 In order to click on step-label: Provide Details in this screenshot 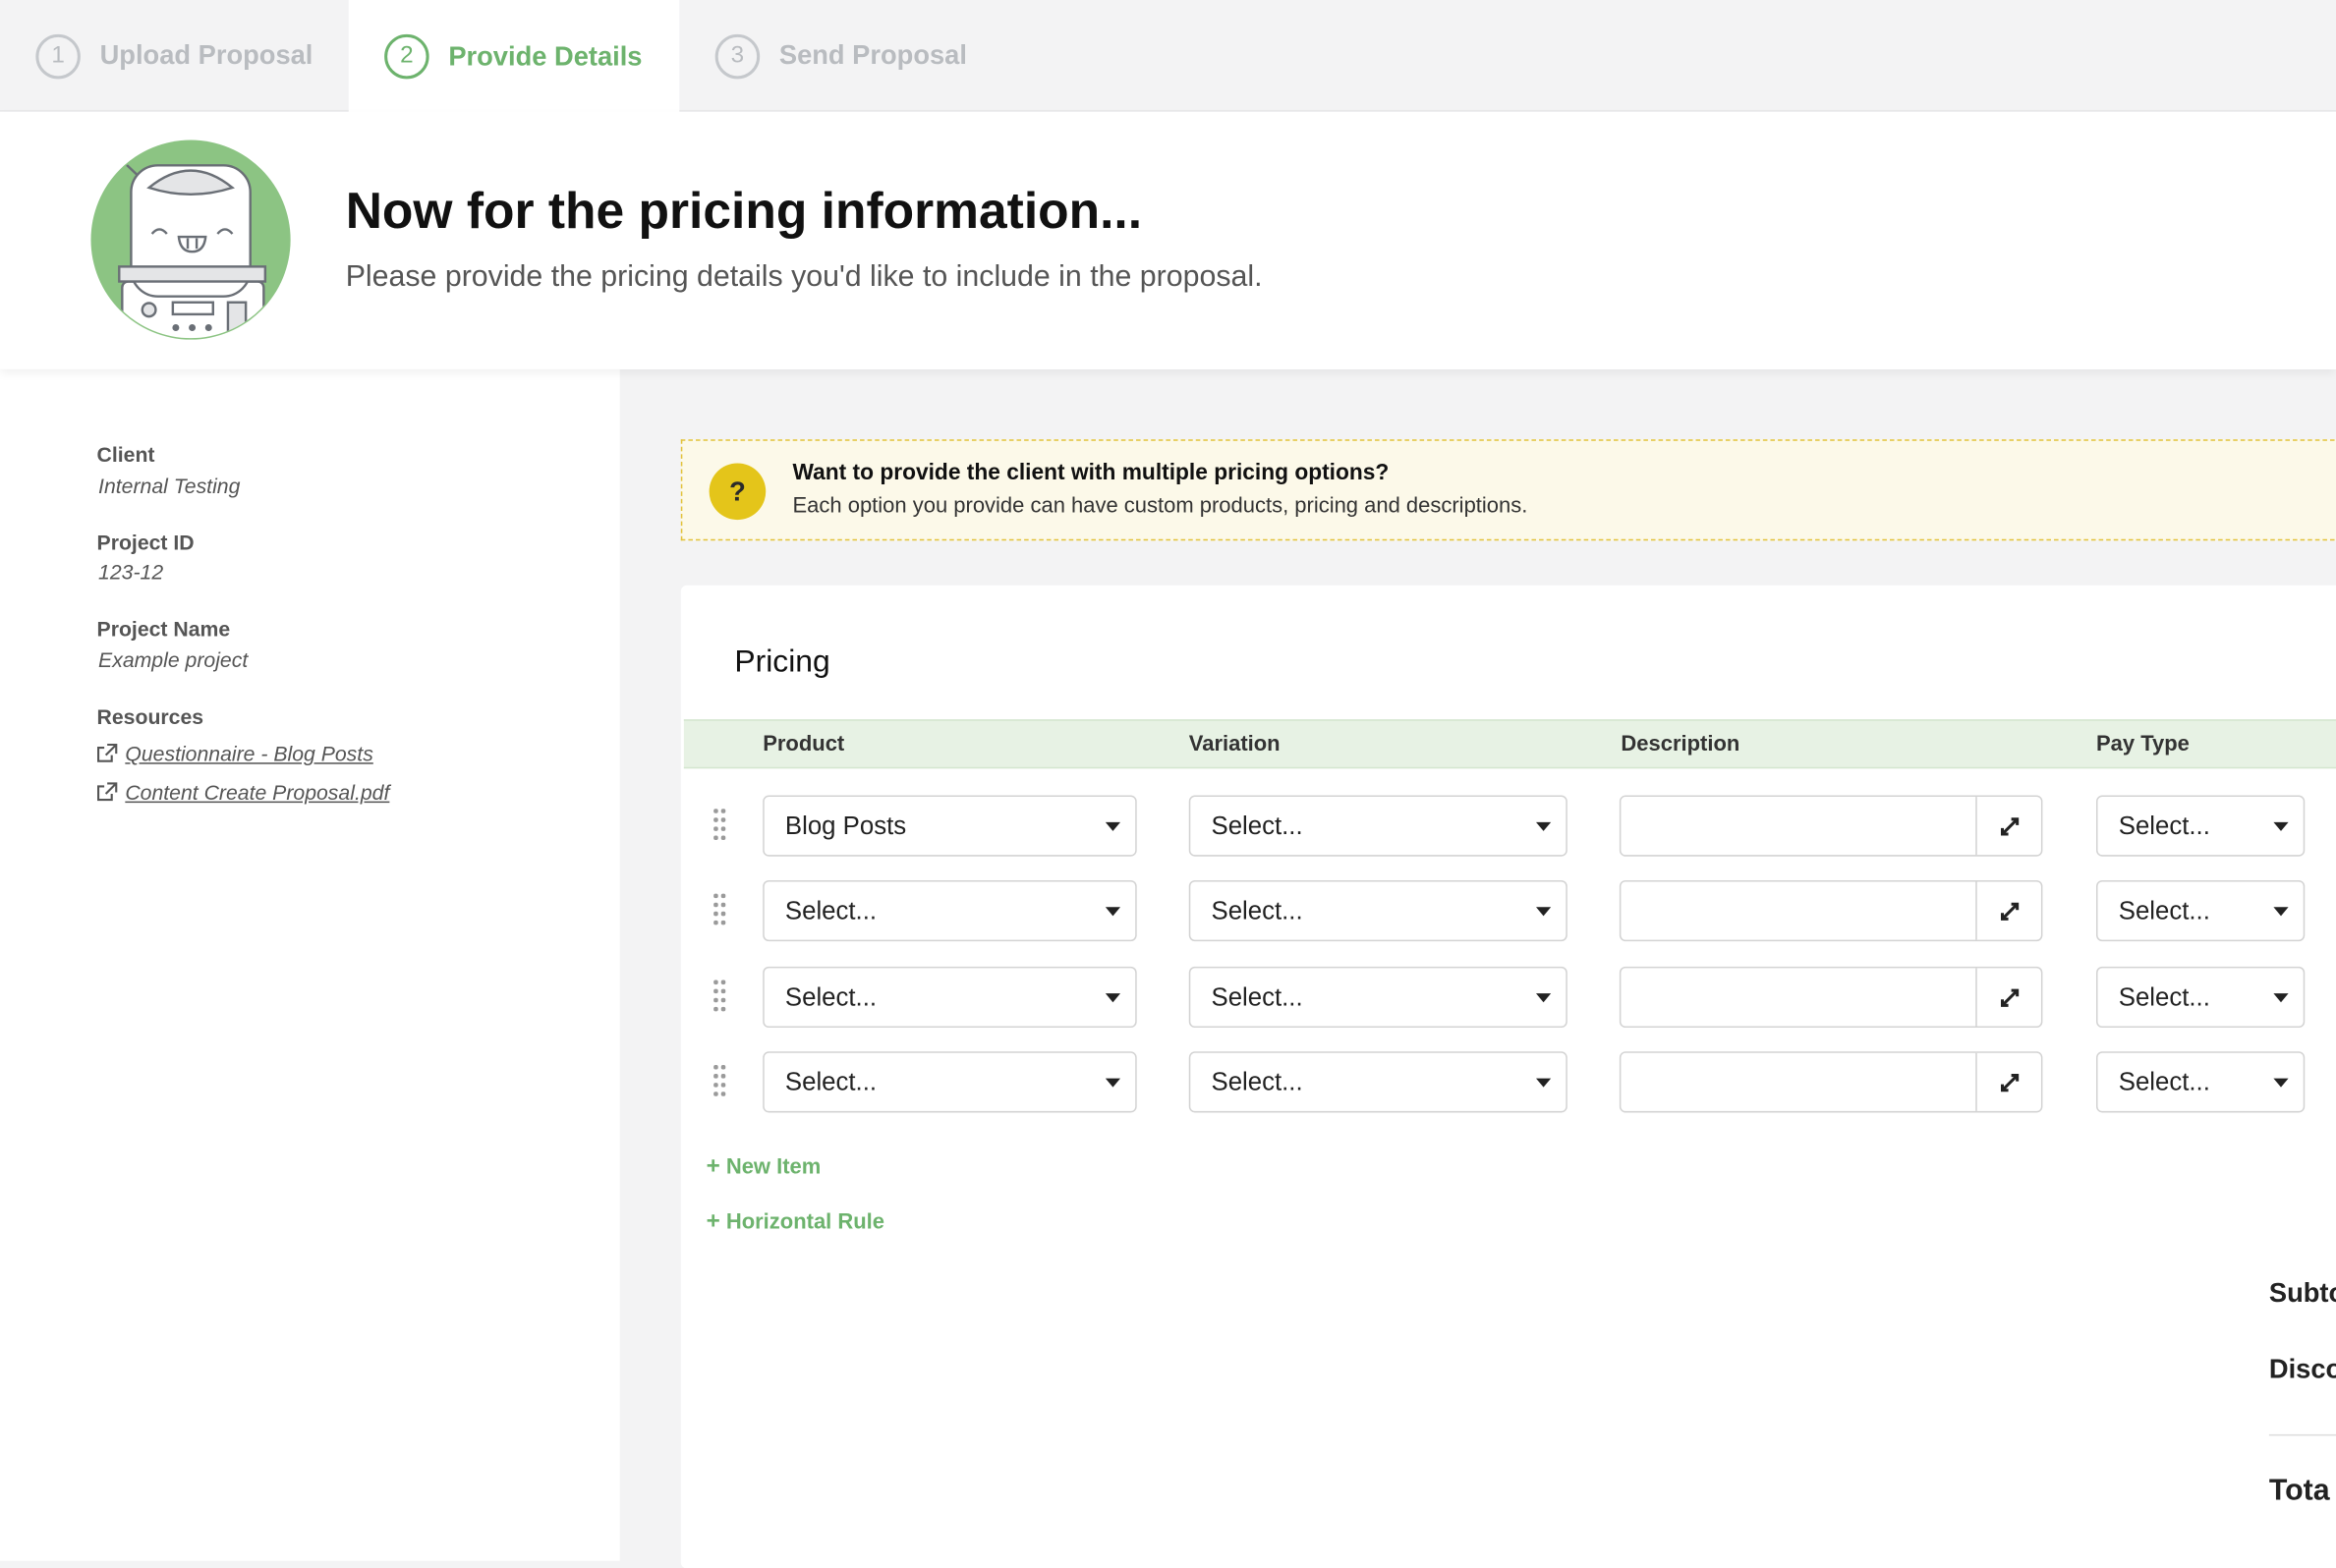, I will do `click(545, 56)`.